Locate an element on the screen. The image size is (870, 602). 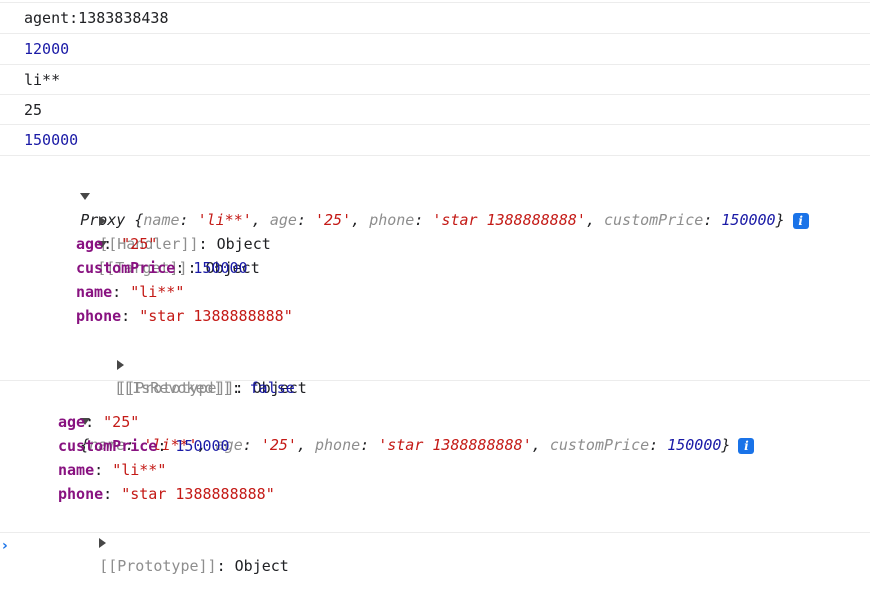
log-text: li** is located at coordinates (42, 80).